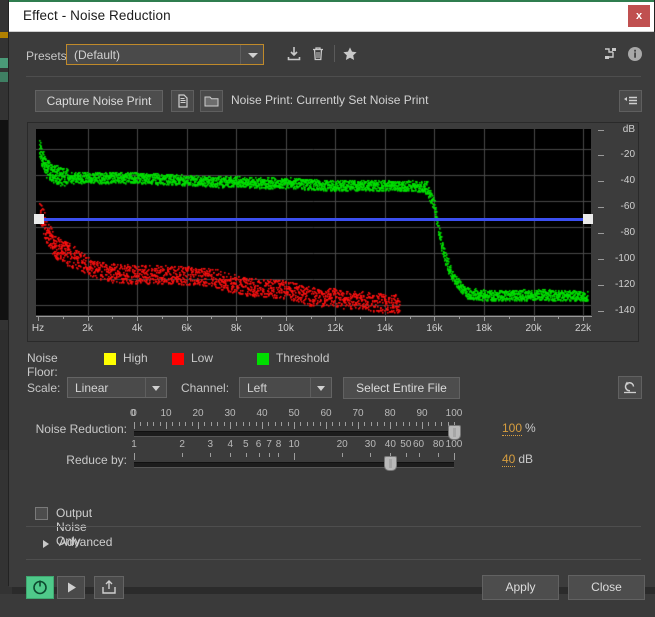  Describe the element at coordinates (630, 387) in the screenshot. I see `reset-icon` at that location.